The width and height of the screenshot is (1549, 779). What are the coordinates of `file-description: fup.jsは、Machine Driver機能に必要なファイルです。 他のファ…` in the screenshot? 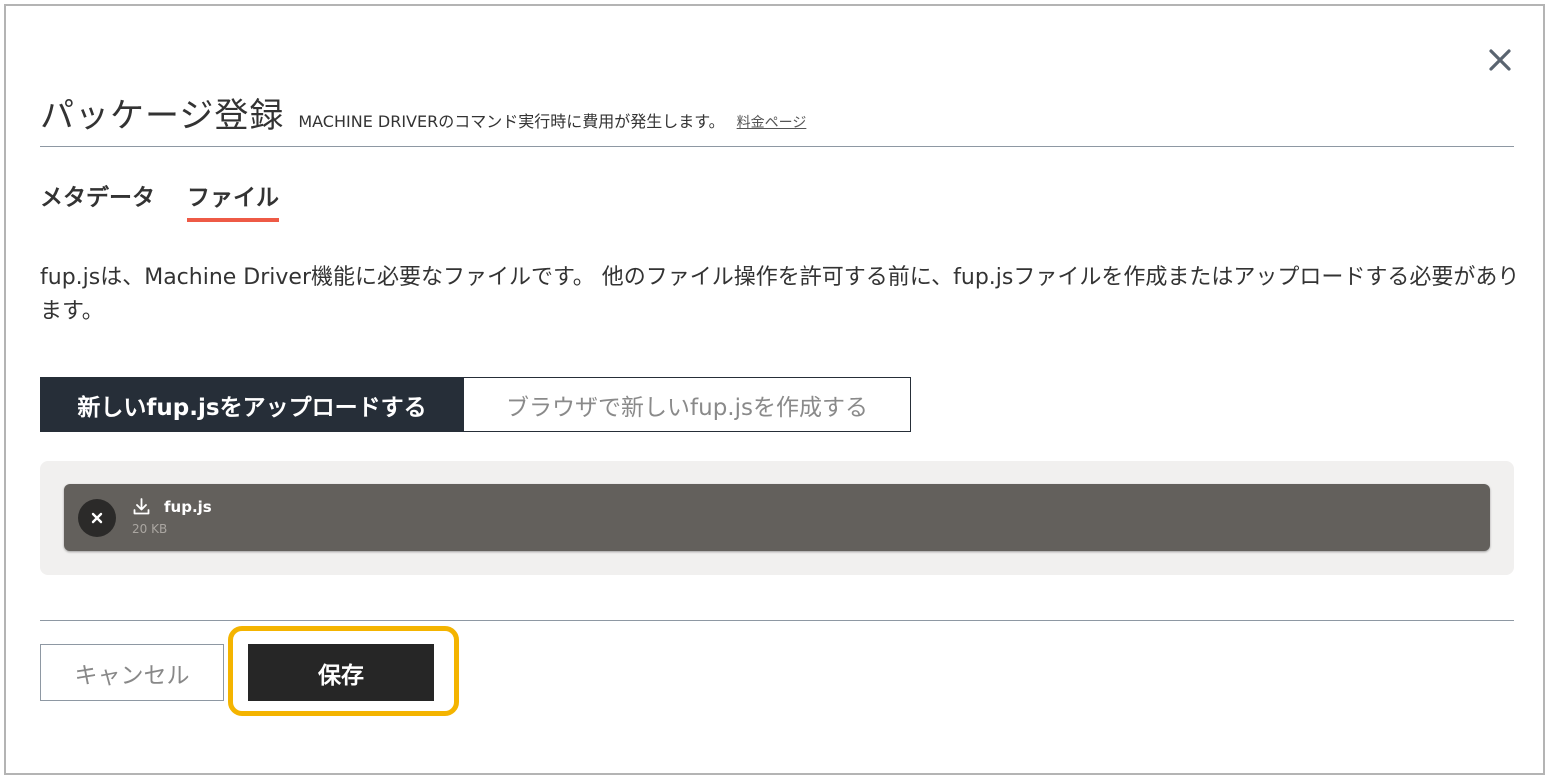 It's located at (780, 294).